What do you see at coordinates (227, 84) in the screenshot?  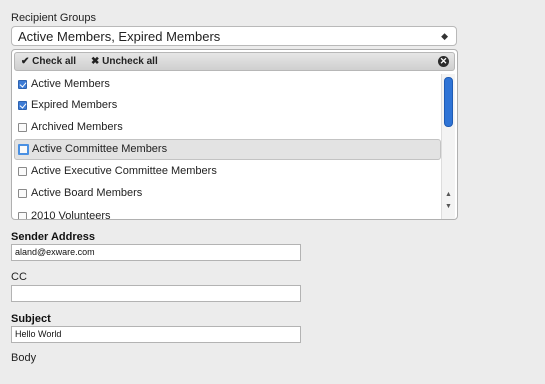 I see `option-active-members: Active Members` at bounding box center [227, 84].